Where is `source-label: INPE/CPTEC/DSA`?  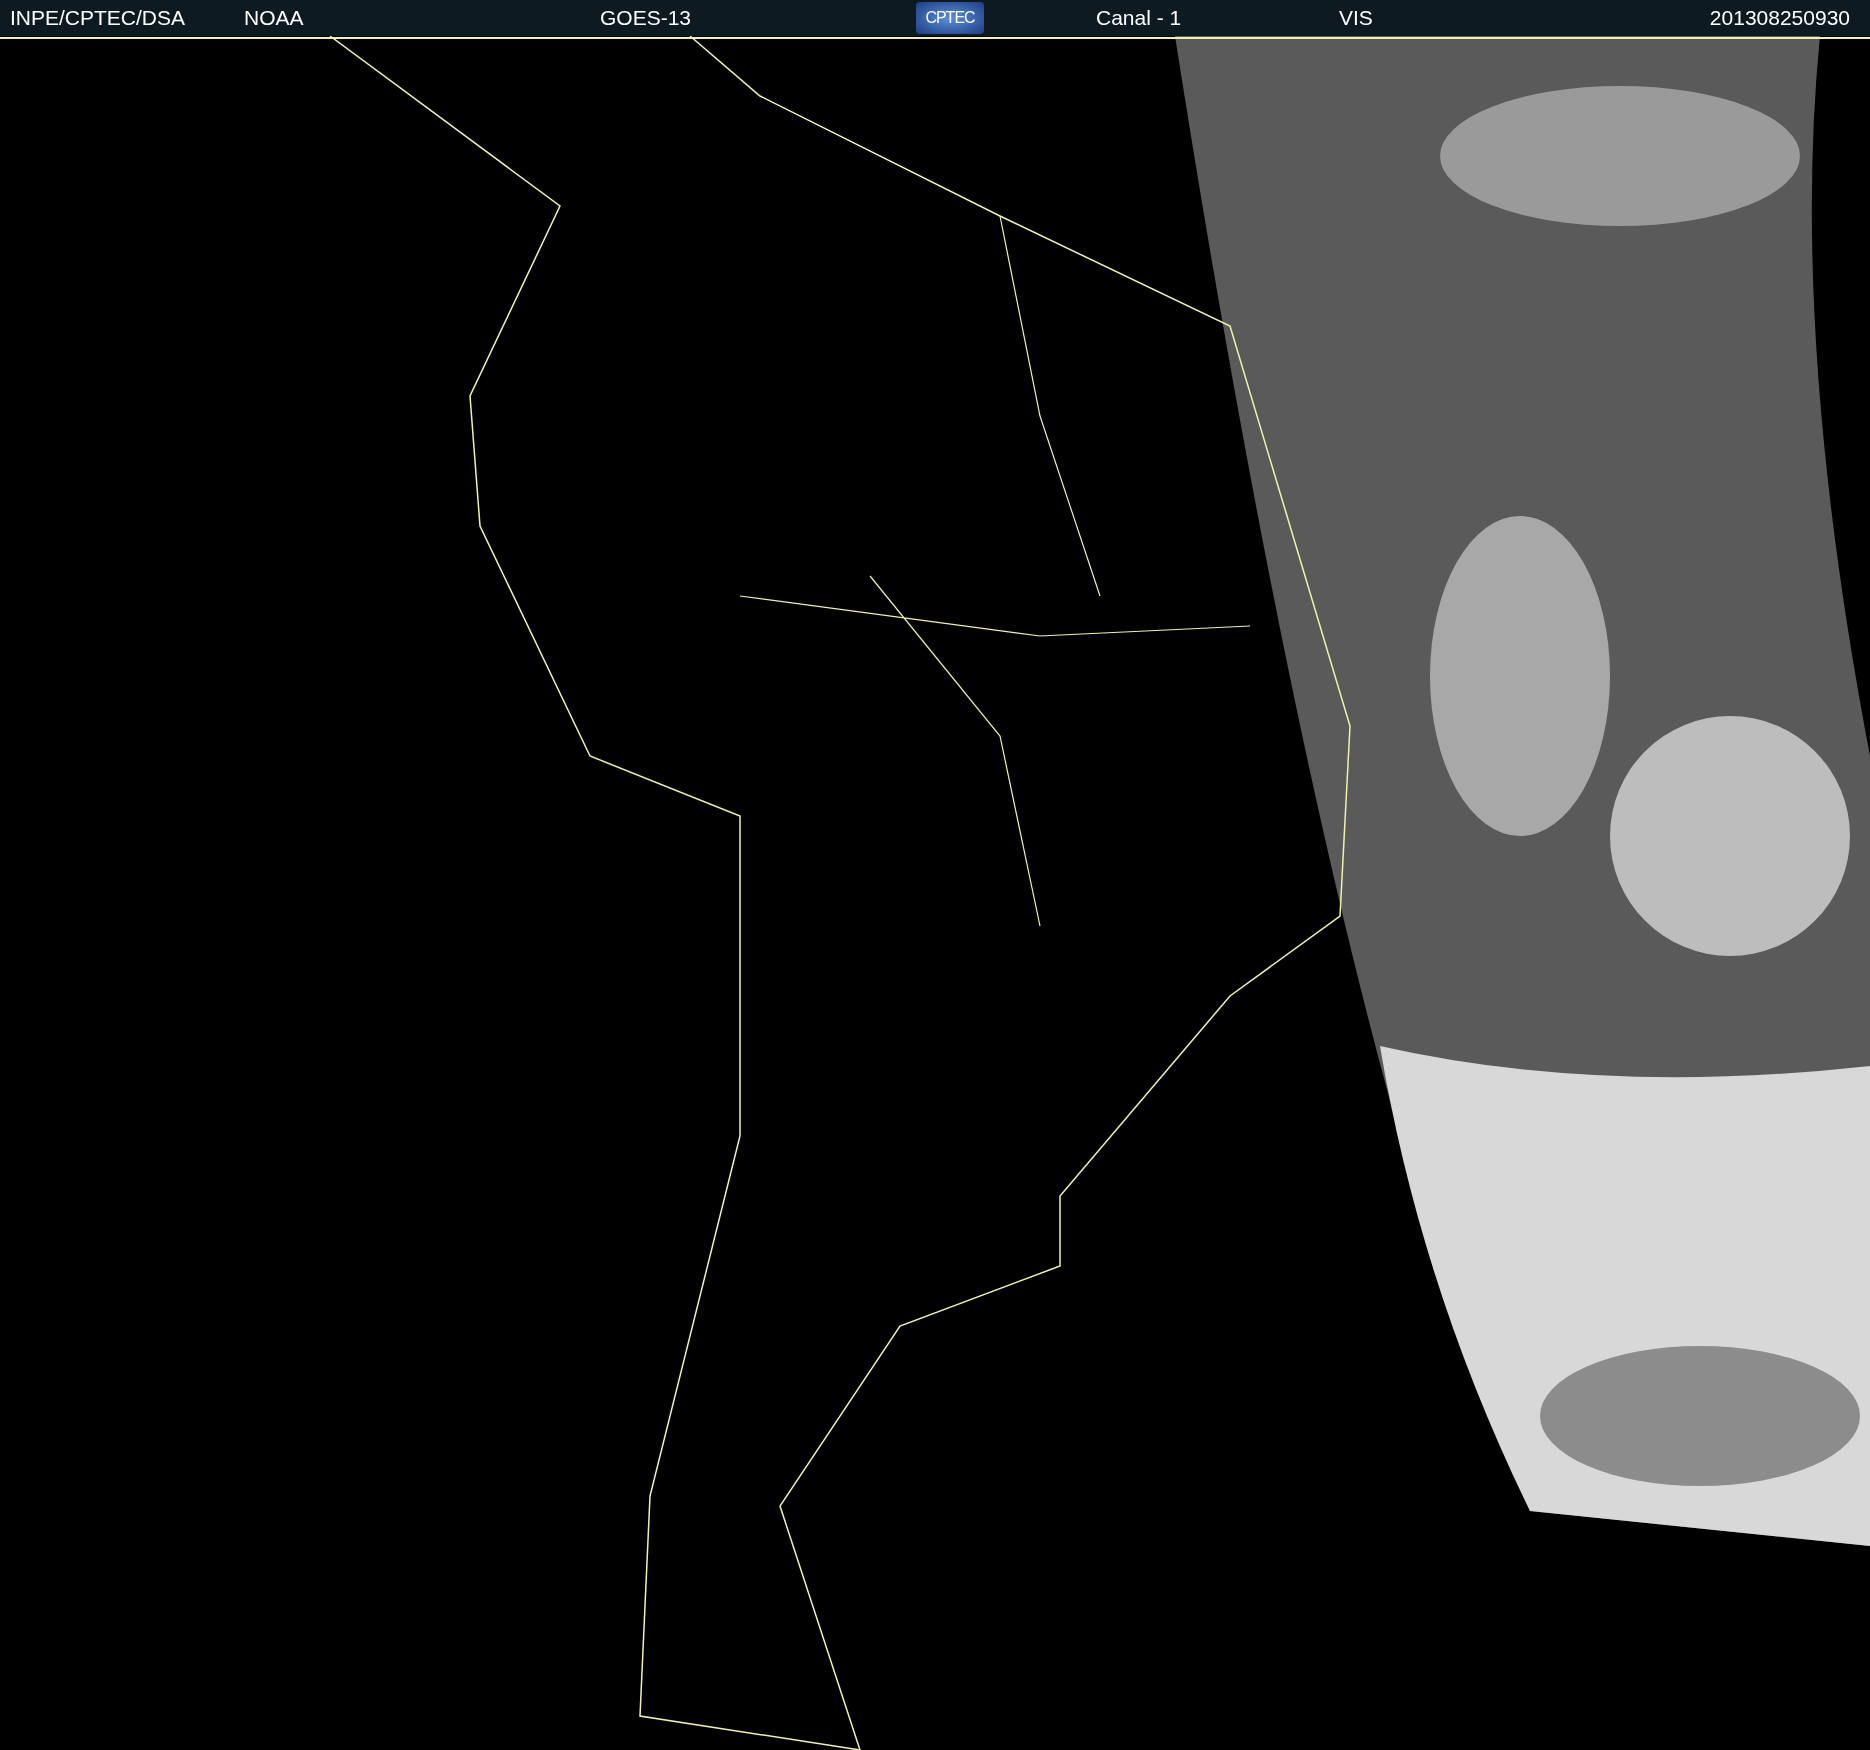 source-label: INPE/CPTEC/DSA is located at coordinates (98, 18).